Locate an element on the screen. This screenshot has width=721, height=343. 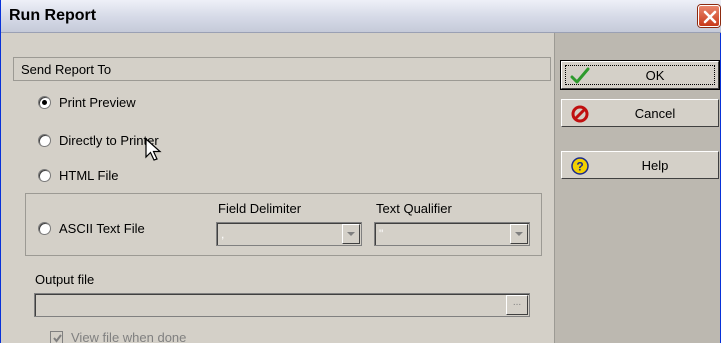
radio-label: ASCII Text File is located at coordinates (102, 228).